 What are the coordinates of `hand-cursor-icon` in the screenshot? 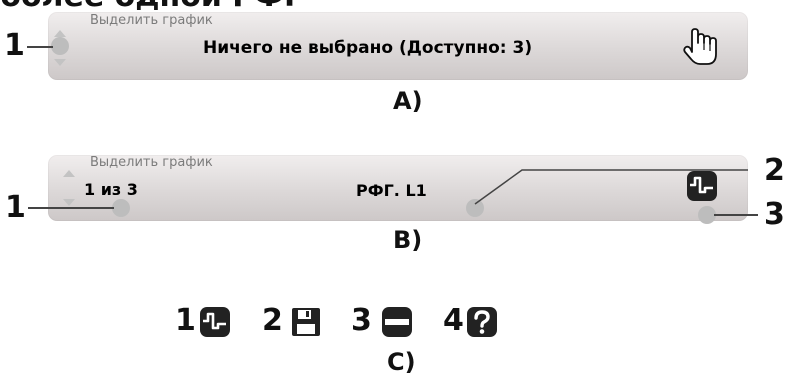 It's located at (700, 46).